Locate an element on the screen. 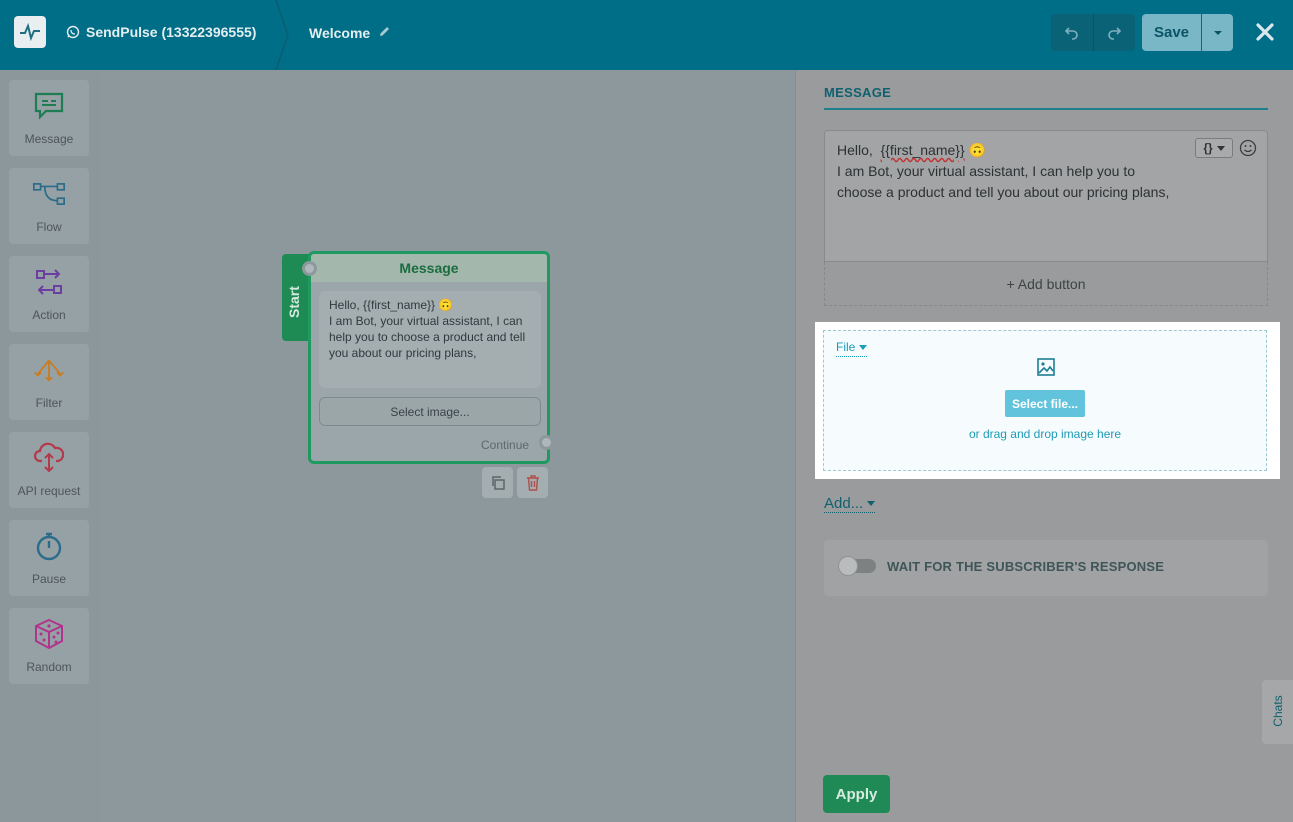  add-button-link: + Add button is located at coordinates (1046, 284).